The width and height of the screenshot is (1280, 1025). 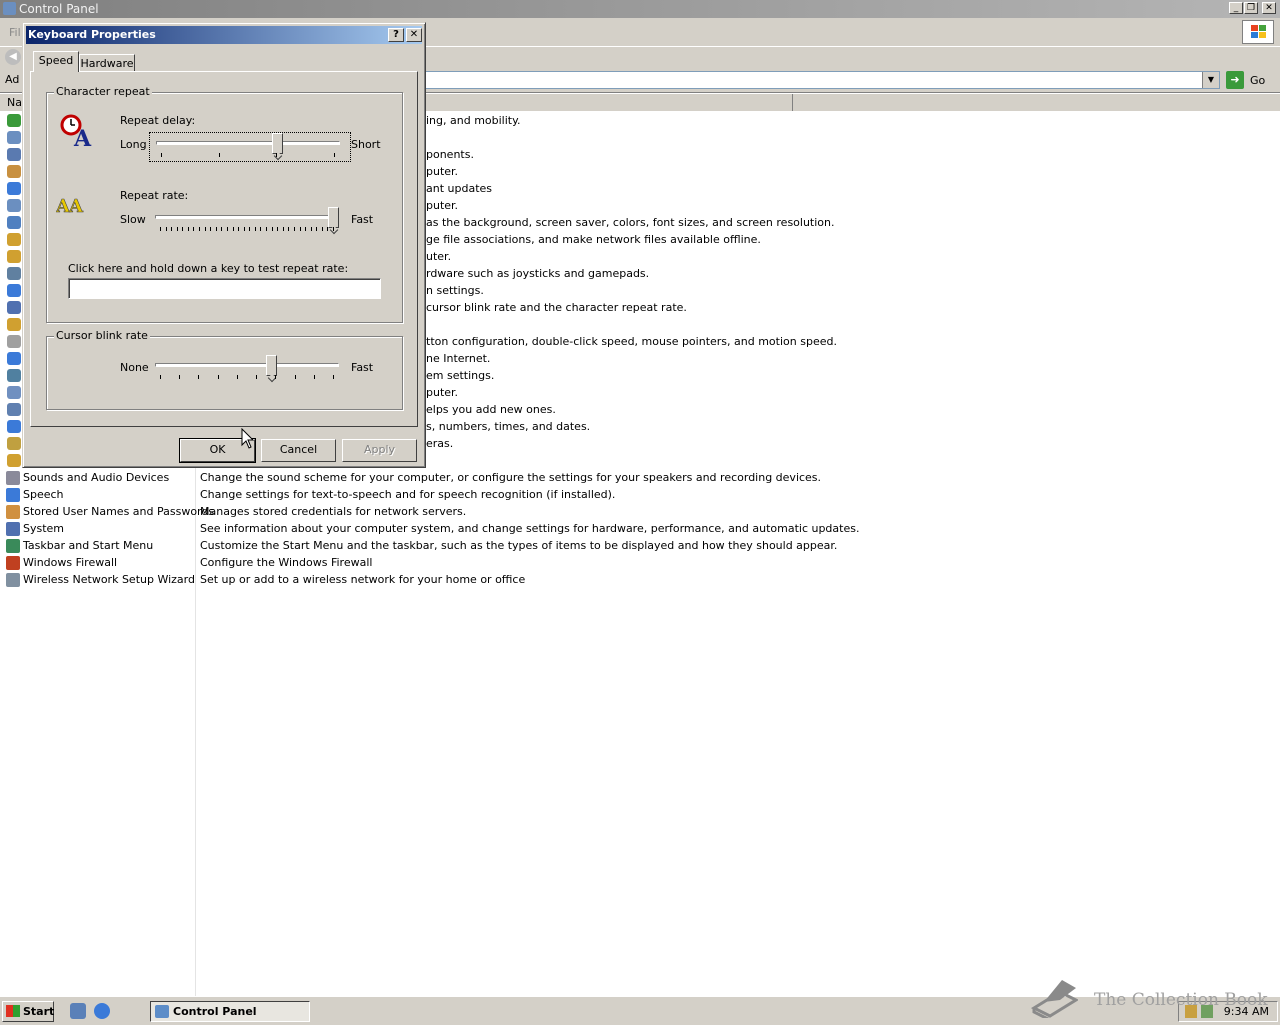 What do you see at coordinates (215, 1011) in the screenshot?
I see `taskbar-task-label: Control Panel` at bounding box center [215, 1011].